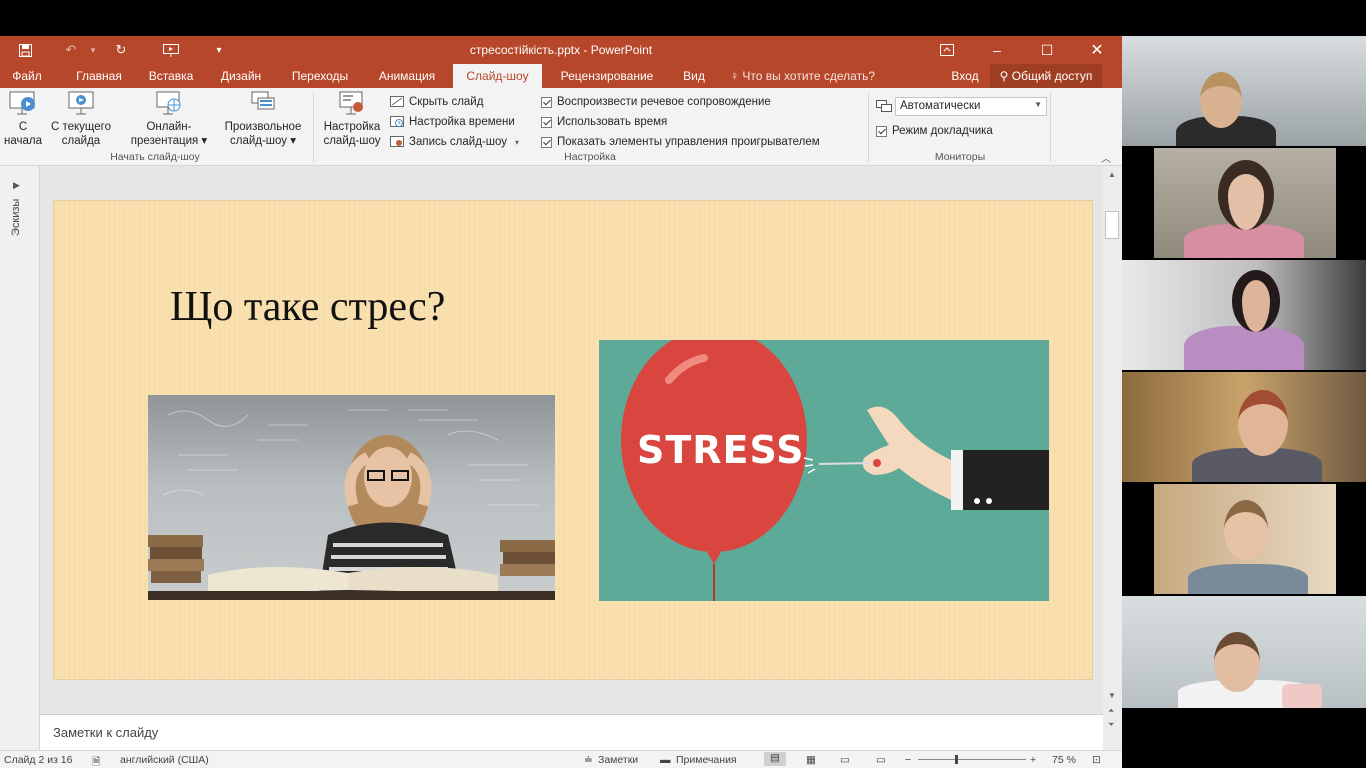 The width and height of the screenshot is (1366, 768). I want to click on zoom-slider, so click(972, 759).